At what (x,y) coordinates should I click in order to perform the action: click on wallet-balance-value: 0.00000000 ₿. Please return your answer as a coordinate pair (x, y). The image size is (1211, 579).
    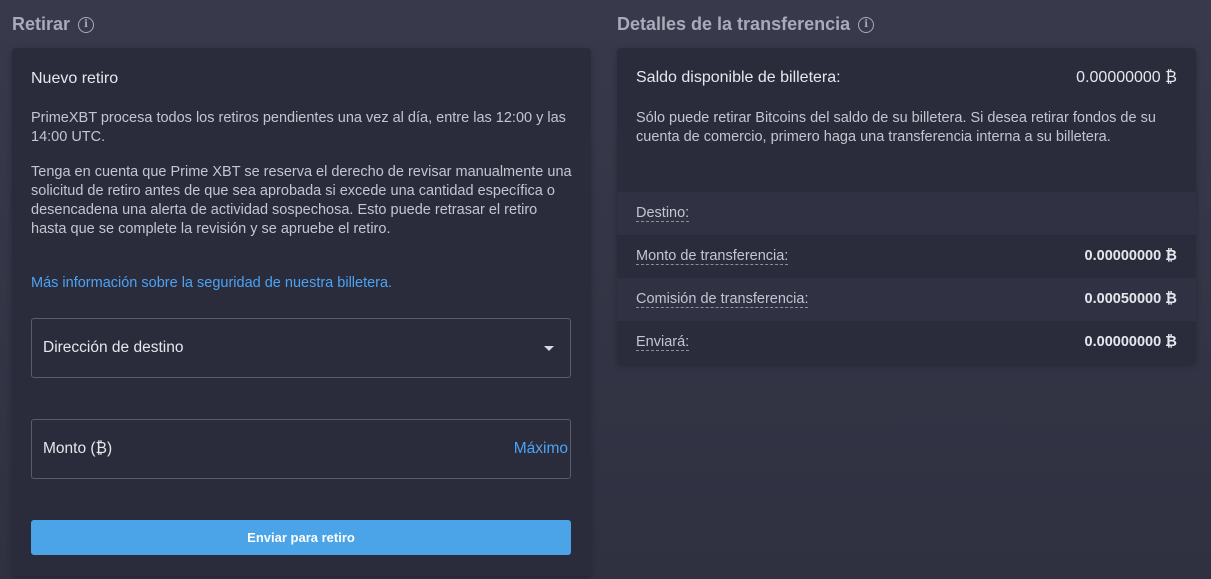
    Looking at the image, I should click on (1126, 77).